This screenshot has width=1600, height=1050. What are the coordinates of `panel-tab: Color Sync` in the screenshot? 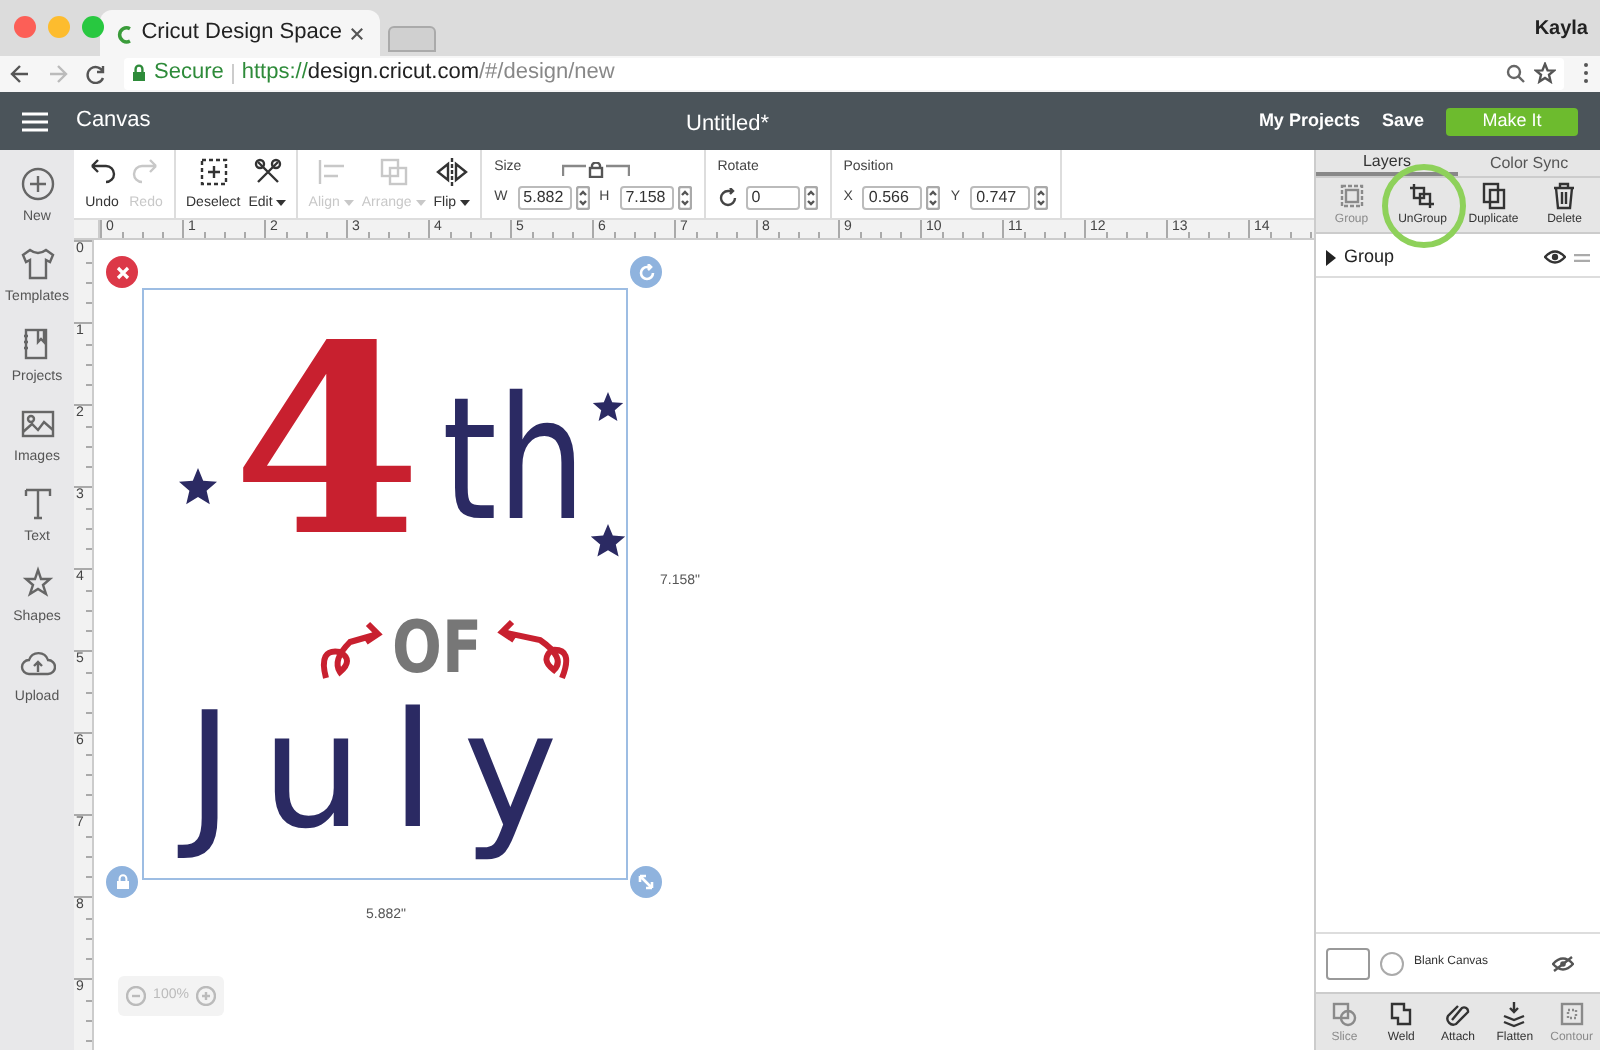 It's located at (1529, 163).